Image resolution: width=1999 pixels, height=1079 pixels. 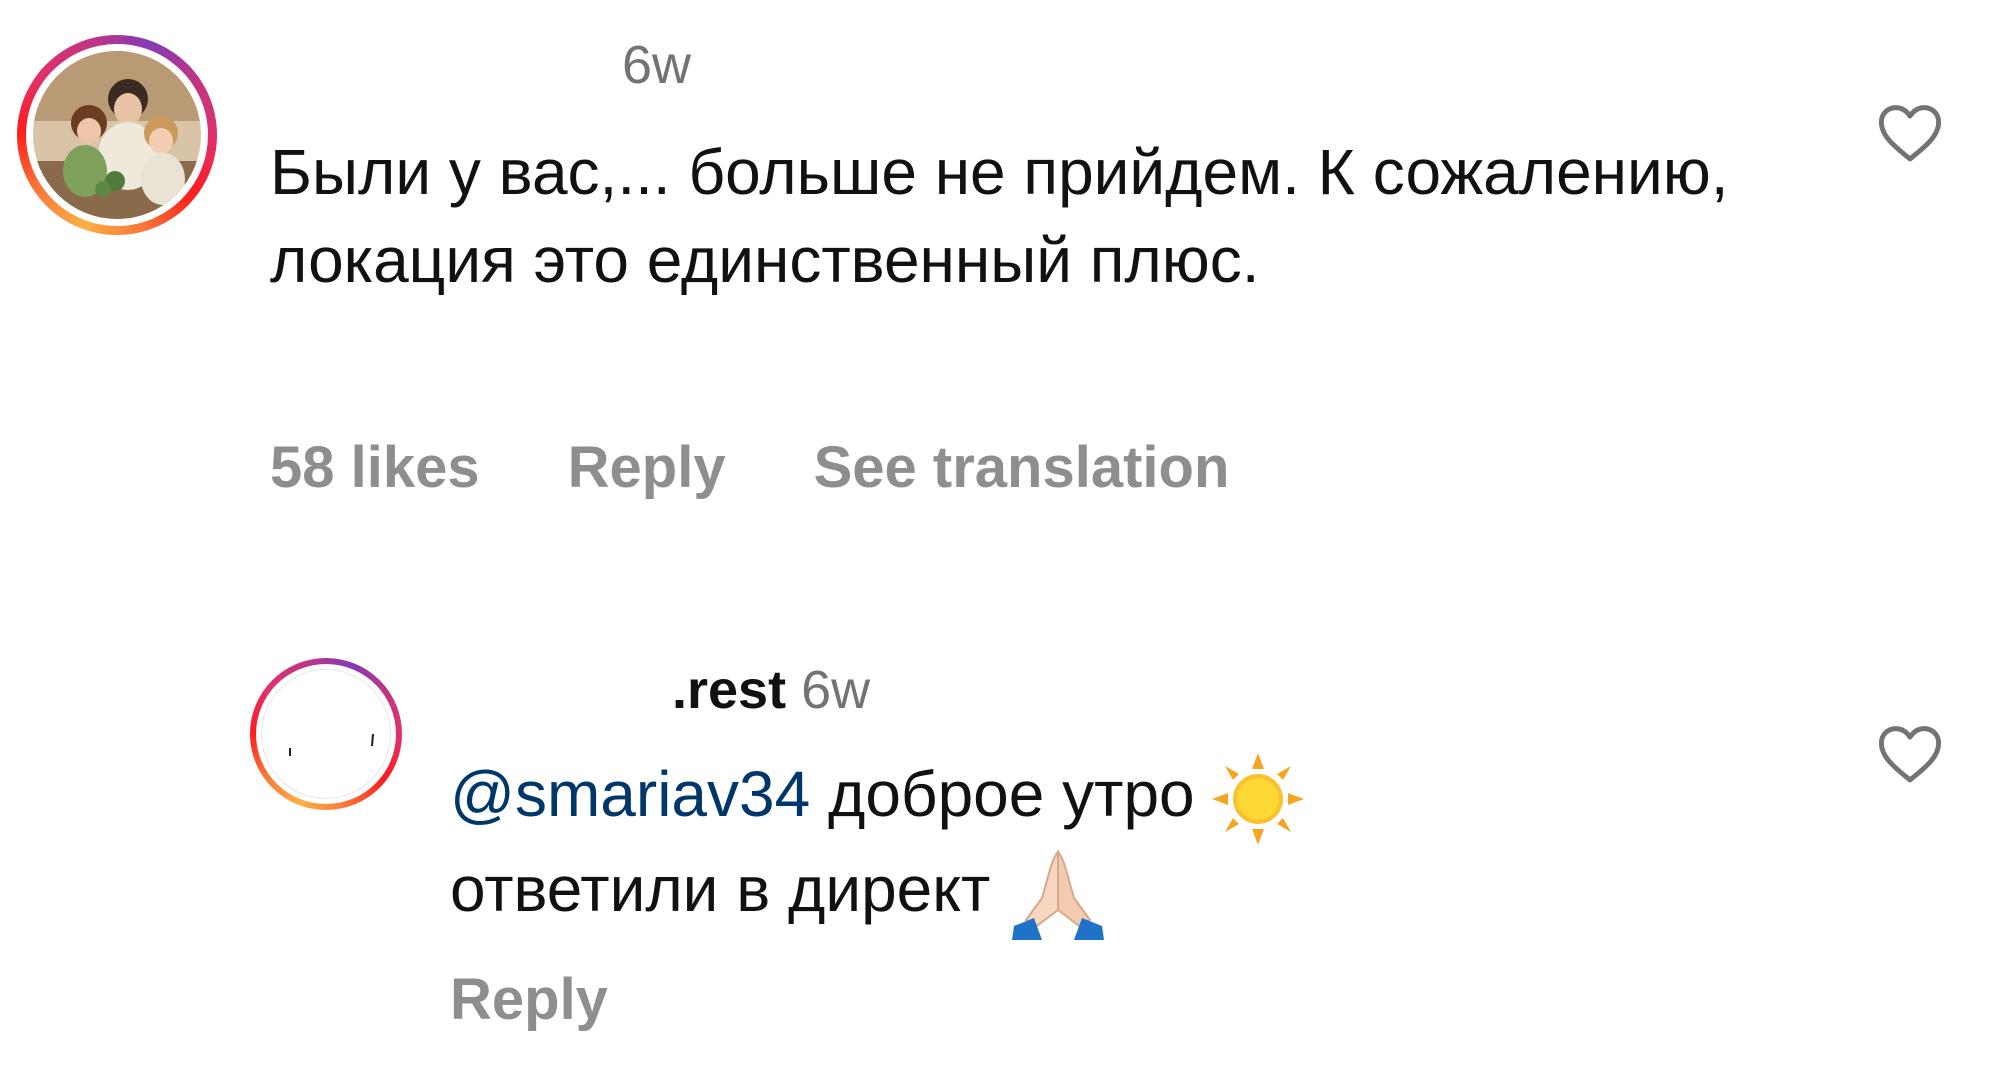 I want to click on reply-like-heart-icon, so click(x=1910, y=754).